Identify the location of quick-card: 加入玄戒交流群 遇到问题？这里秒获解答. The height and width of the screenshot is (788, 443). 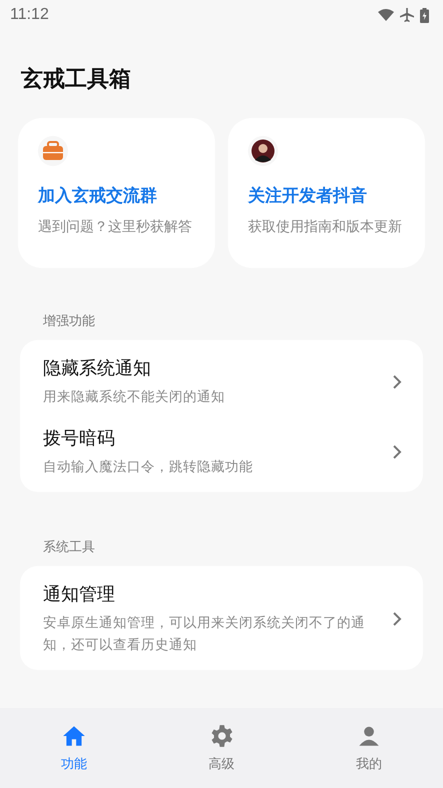
(116, 193).